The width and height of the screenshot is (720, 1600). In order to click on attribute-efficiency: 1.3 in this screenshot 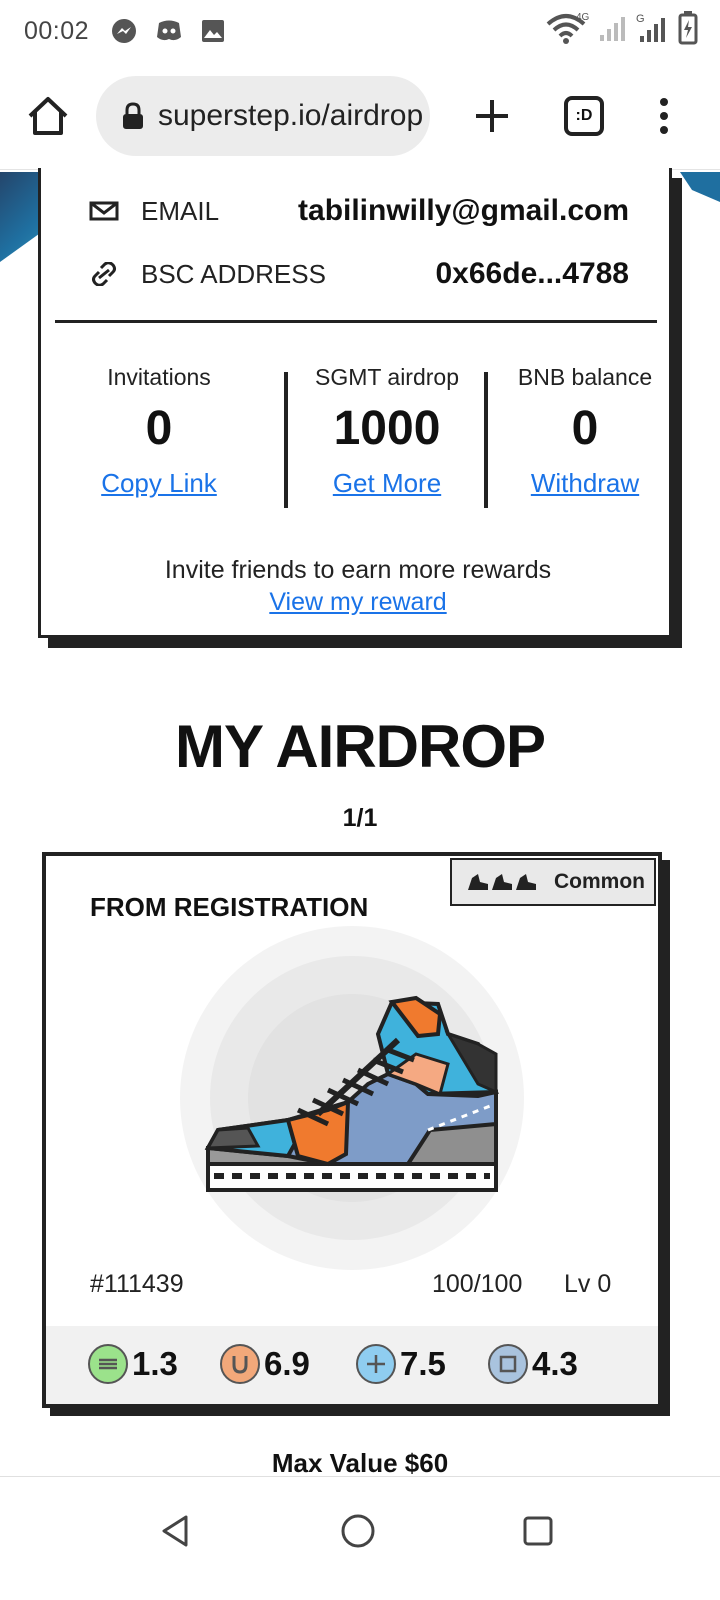, I will do `click(133, 1364)`.